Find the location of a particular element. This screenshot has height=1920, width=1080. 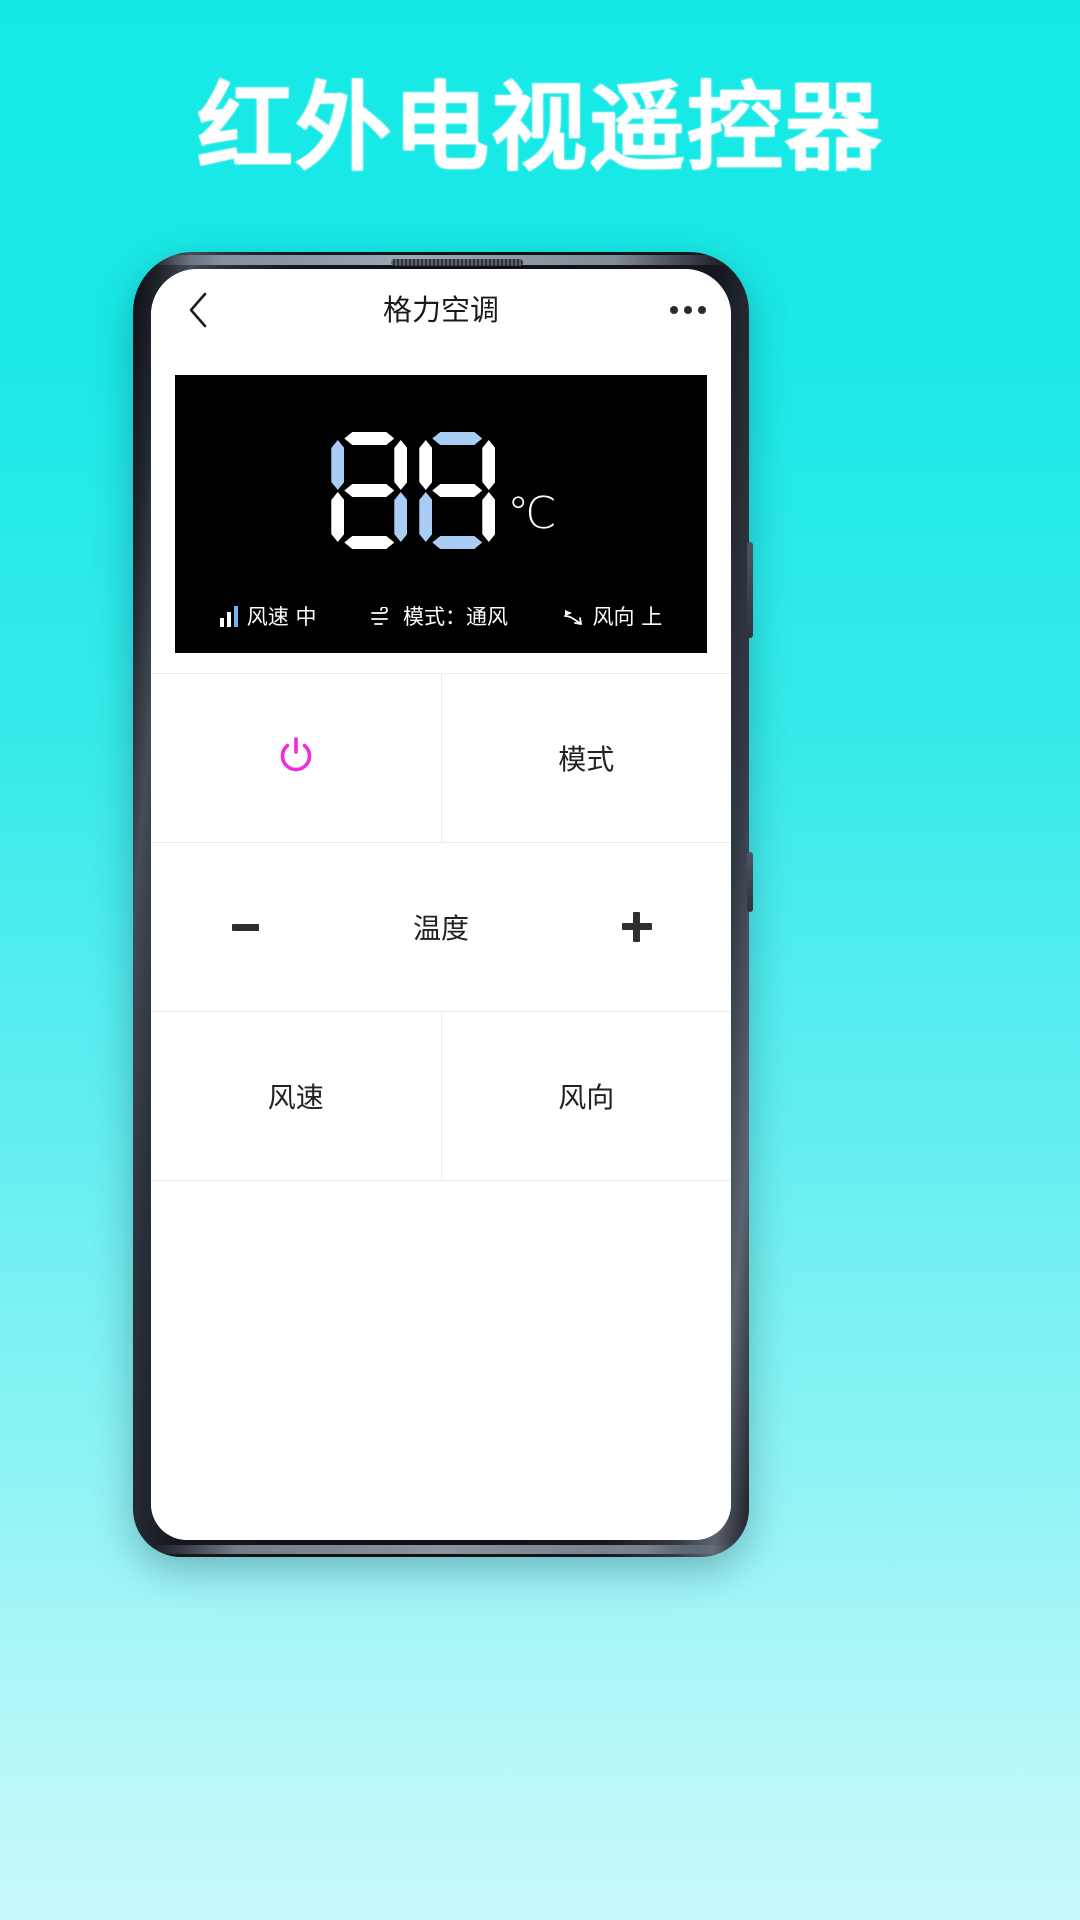

temperature-unit: ℃ is located at coordinates (532, 513).